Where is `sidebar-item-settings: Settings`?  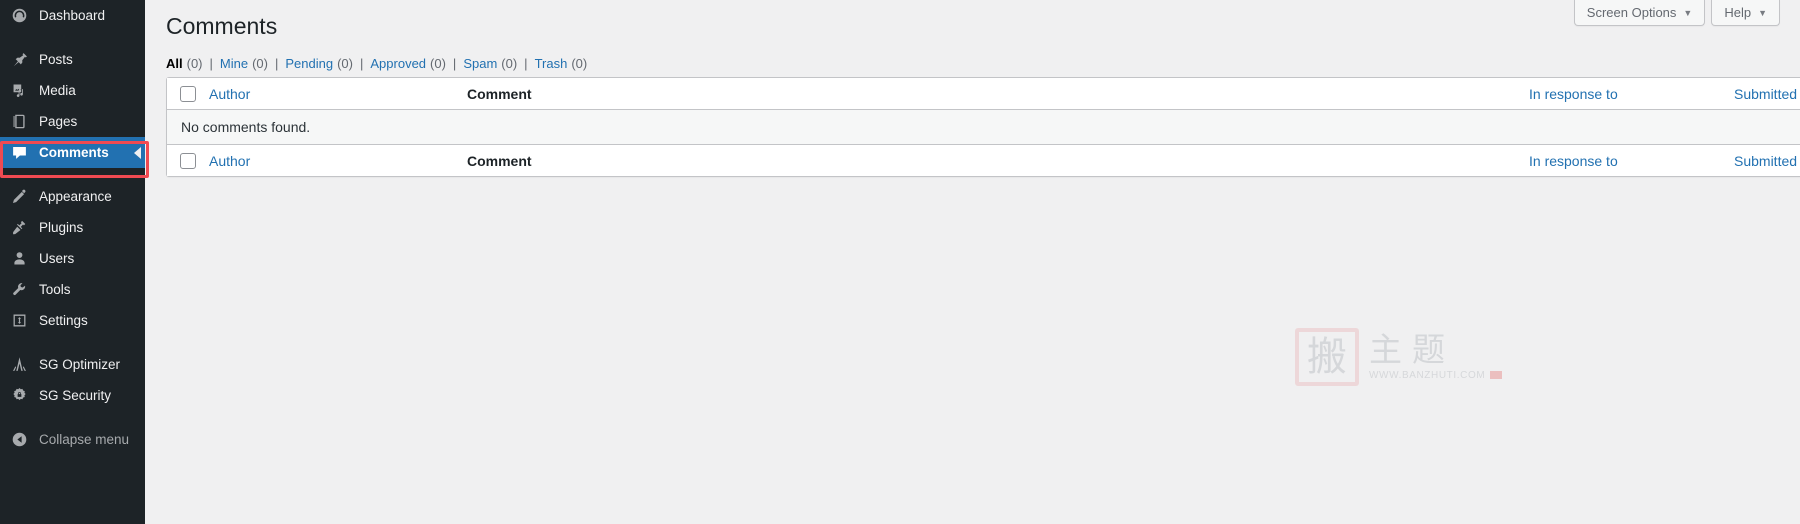
sidebar-item-settings: Settings is located at coordinates (72, 320).